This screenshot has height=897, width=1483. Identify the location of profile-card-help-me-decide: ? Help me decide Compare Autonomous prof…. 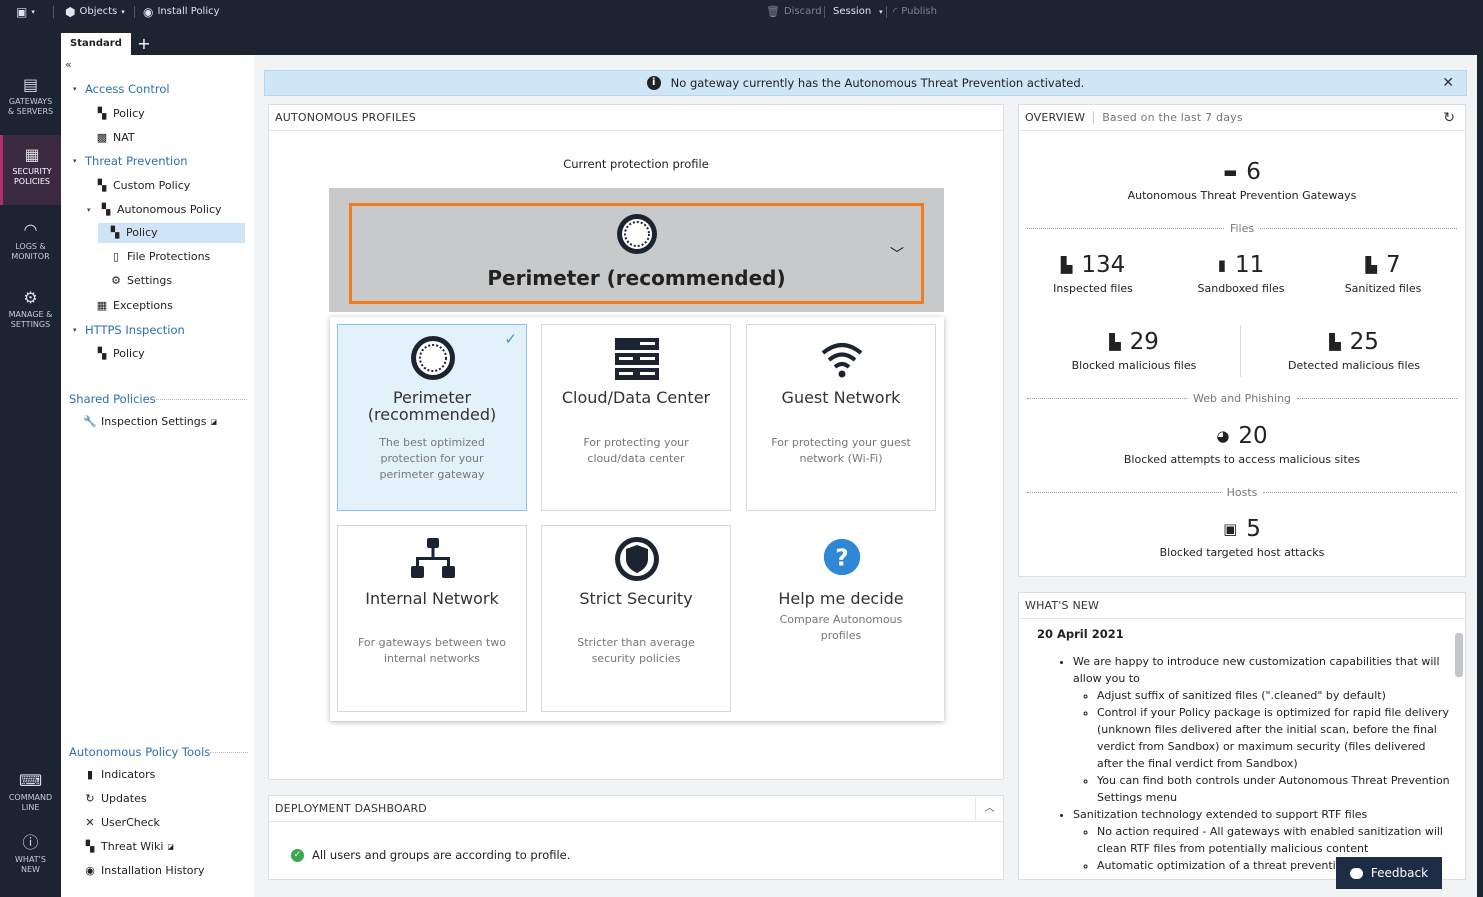
(841, 618).